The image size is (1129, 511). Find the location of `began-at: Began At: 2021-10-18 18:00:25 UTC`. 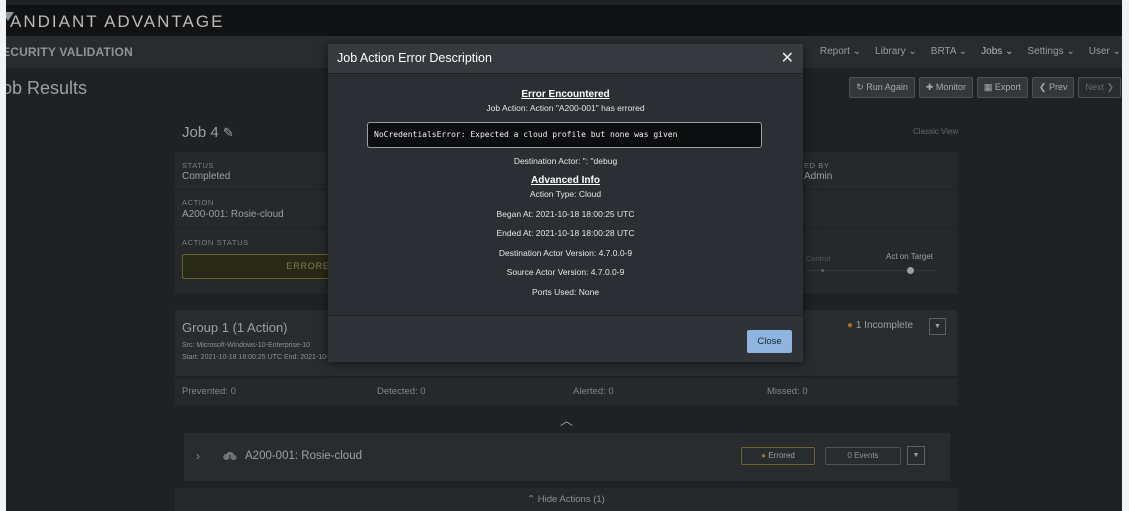

began-at: Began At: 2021-10-18 18:00:25 UTC is located at coordinates (565, 214).